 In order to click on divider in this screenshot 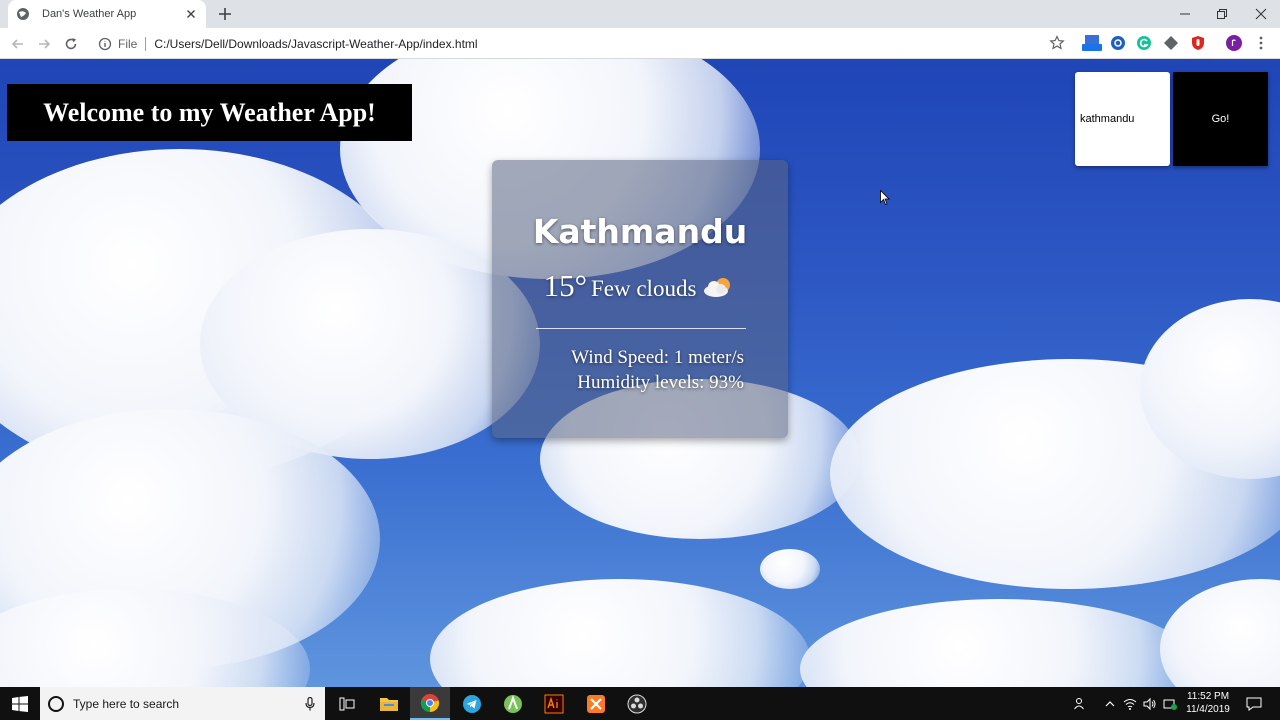, I will do `click(641, 328)`.